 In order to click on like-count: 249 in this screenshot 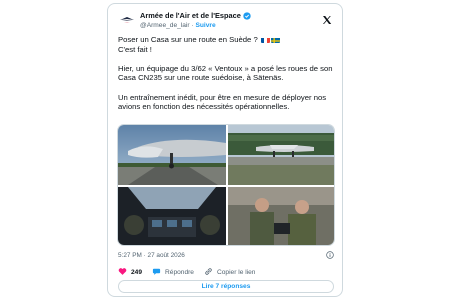, I will do `click(137, 272)`.